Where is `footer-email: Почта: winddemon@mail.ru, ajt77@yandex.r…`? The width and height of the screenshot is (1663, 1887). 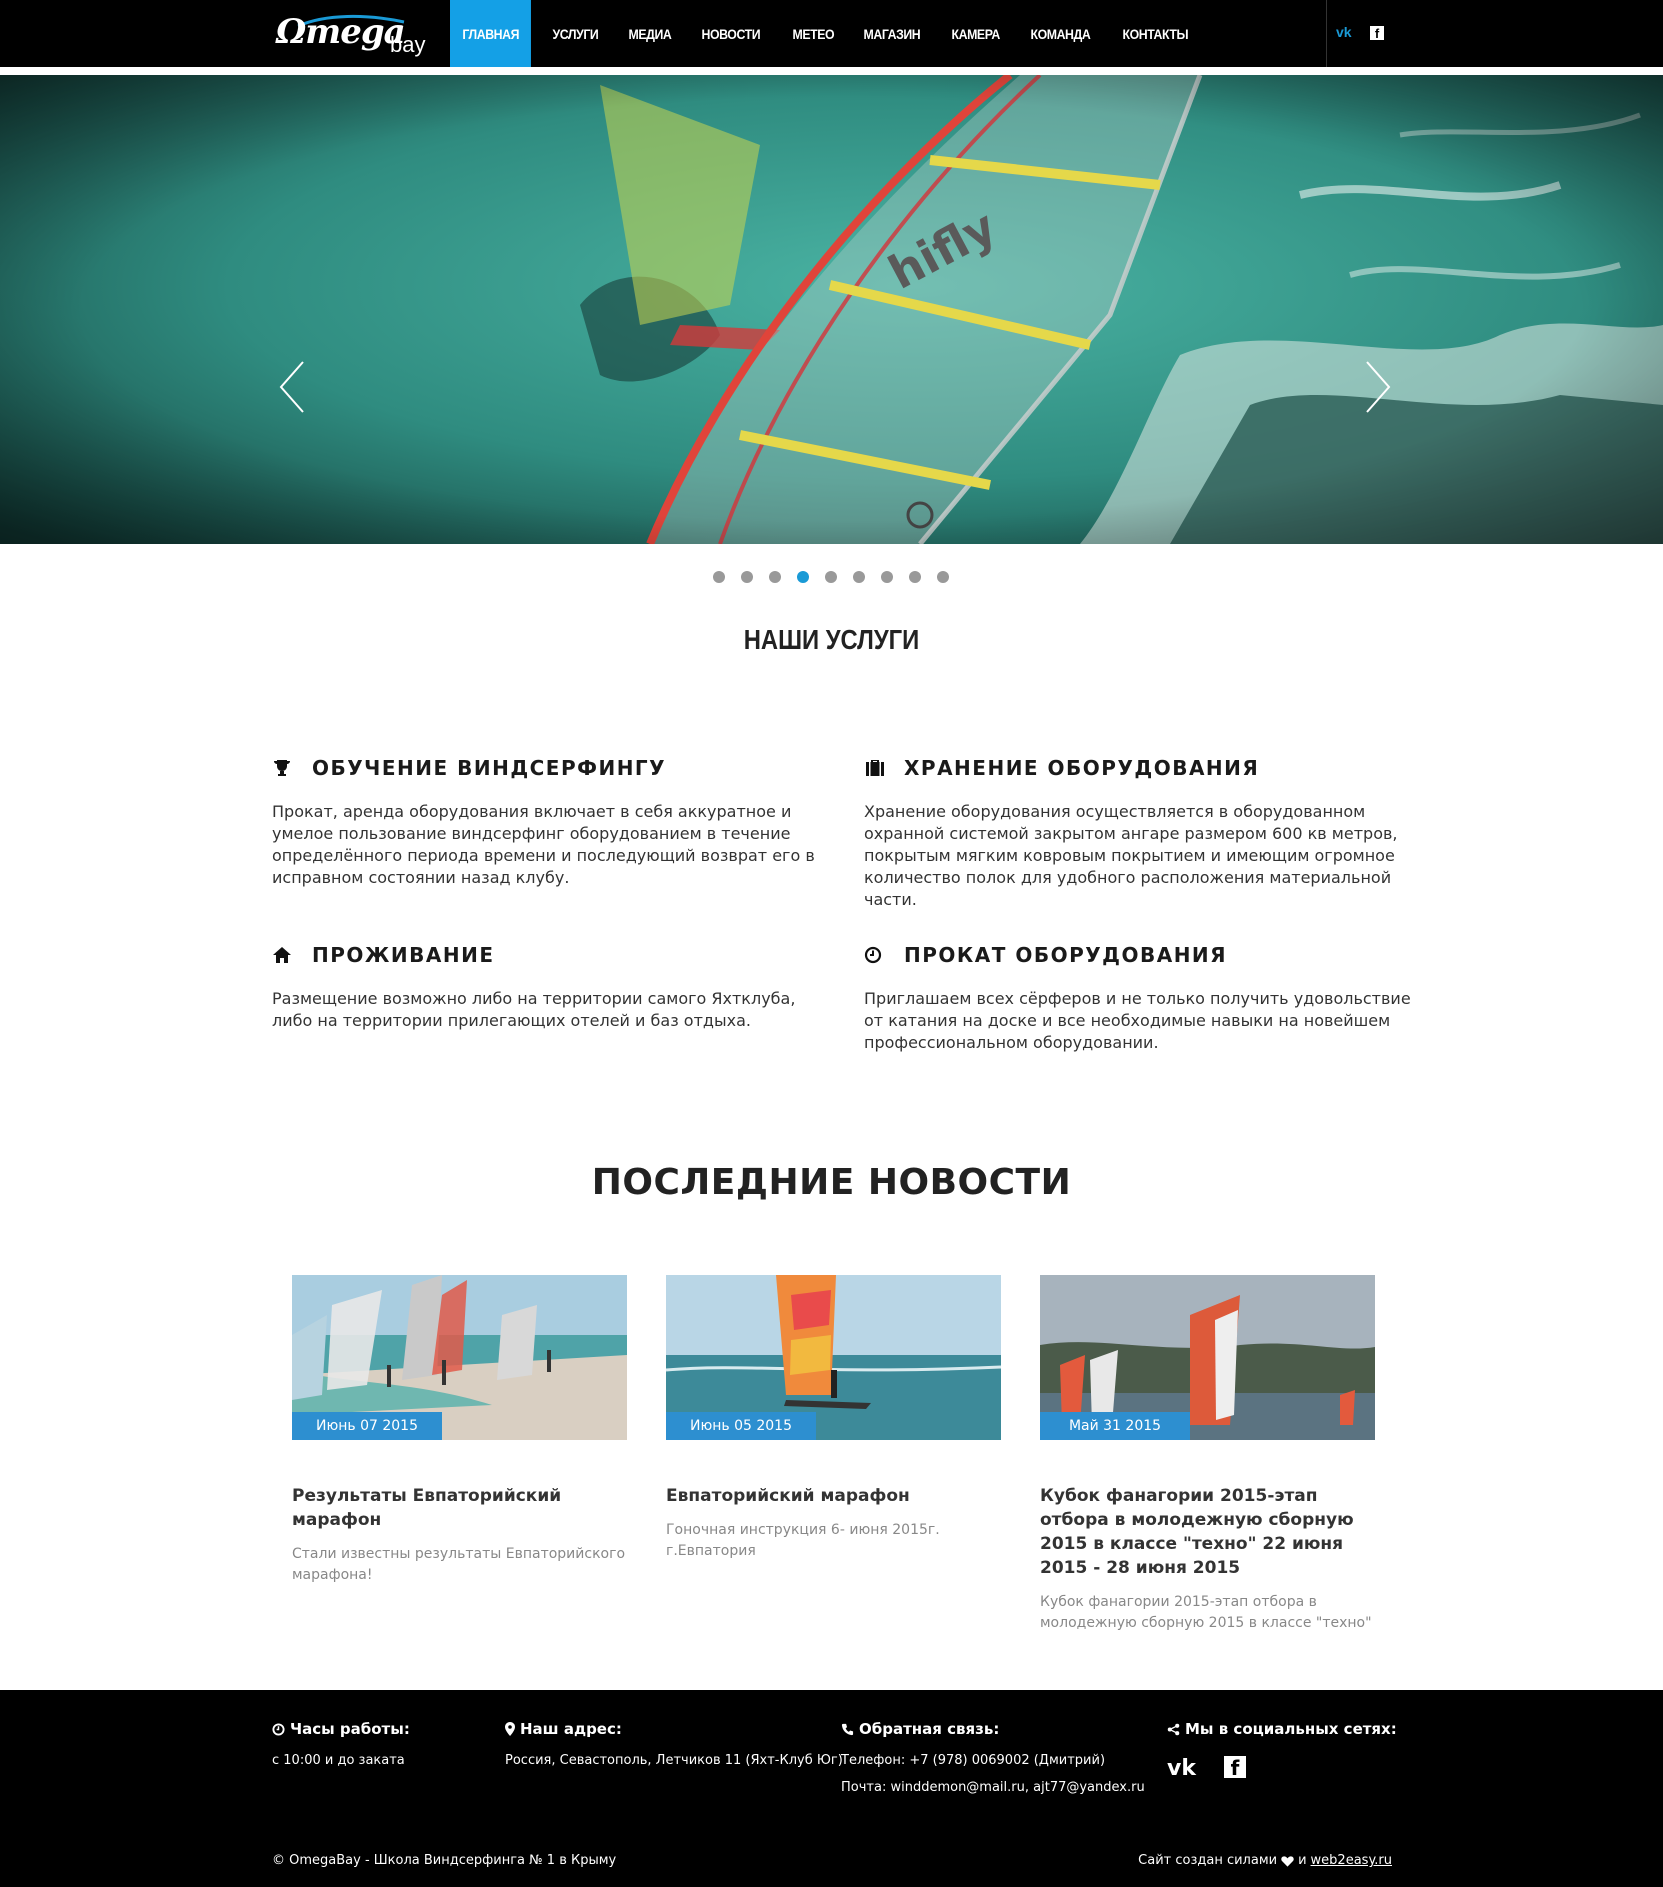 footer-email: Почта: winddemon@mail.ru, ajt77@yandex.r… is located at coordinates (993, 1788).